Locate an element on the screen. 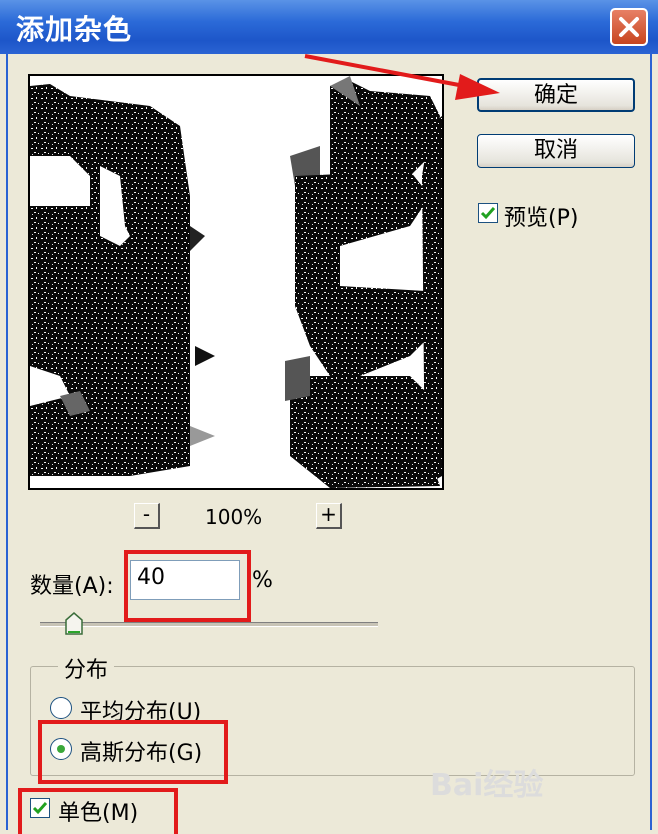 This screenshot has height=834, width=658. zoom-in-label: + is located at coordinates (328, 514).